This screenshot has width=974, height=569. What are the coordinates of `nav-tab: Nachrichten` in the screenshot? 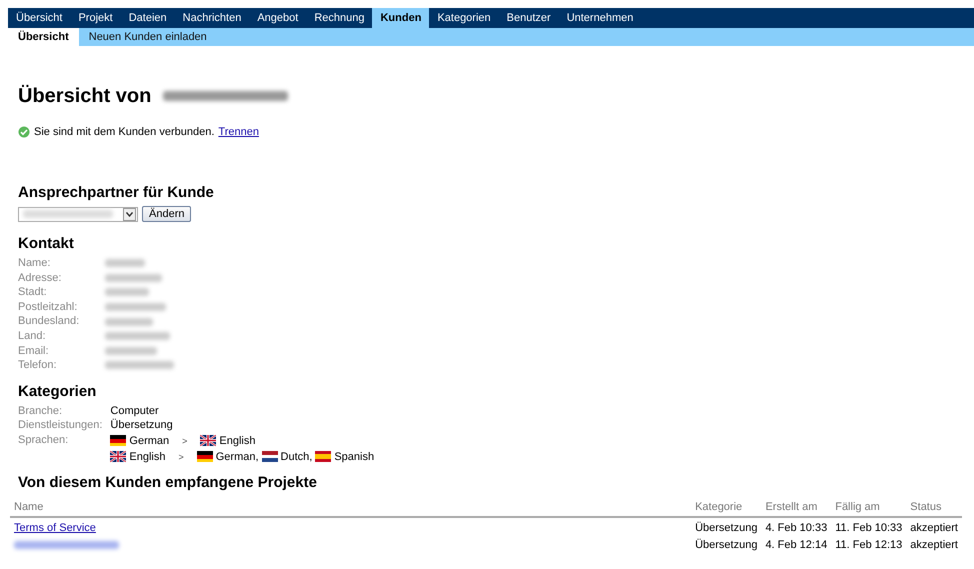 It's located at (212, 18).